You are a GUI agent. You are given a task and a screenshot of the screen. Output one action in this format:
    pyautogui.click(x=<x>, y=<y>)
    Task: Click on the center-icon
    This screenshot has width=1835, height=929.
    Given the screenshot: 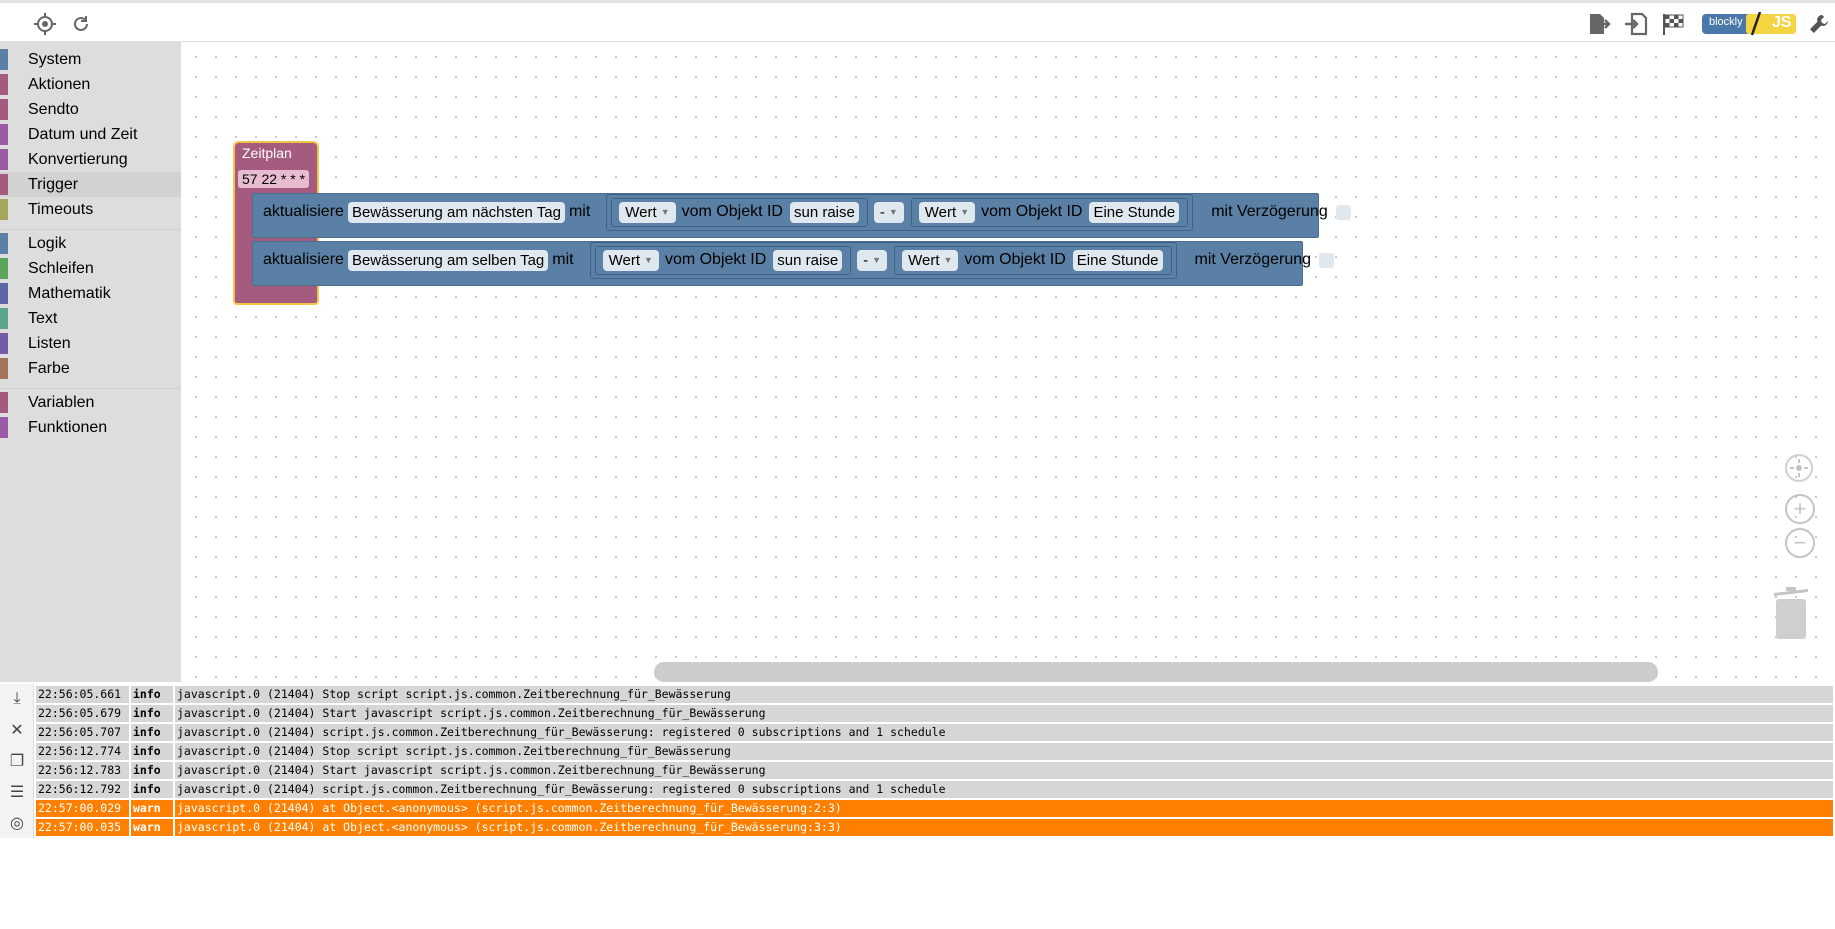 What is the action you would take?
    pyautogui.click(x=1799, y=468)
    